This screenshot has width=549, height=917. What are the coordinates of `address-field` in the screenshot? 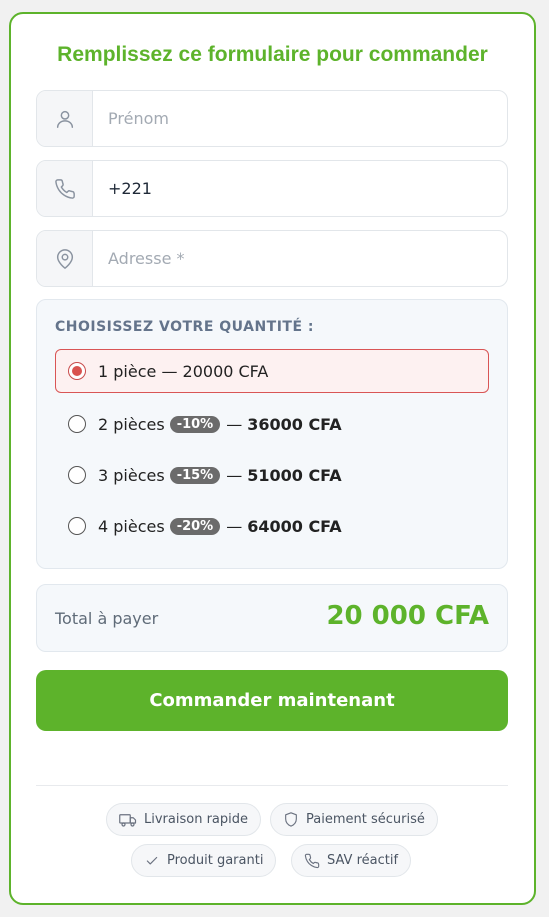 It's located at (272, 258).